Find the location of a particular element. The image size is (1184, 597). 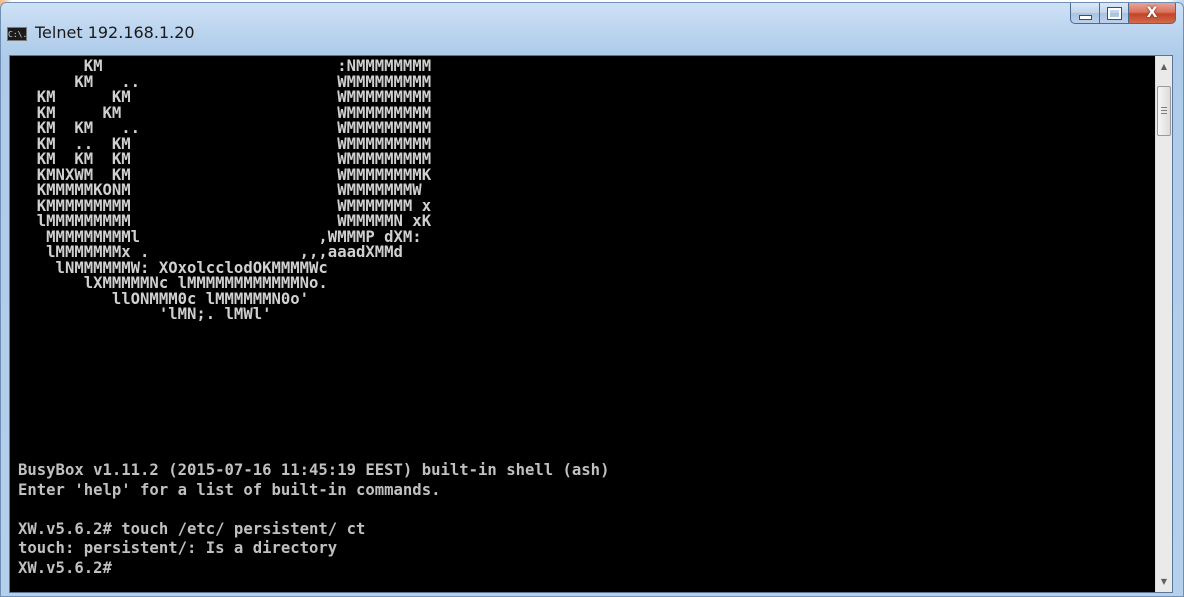

caption-buttons: X is located at coordinates (1123, 14).